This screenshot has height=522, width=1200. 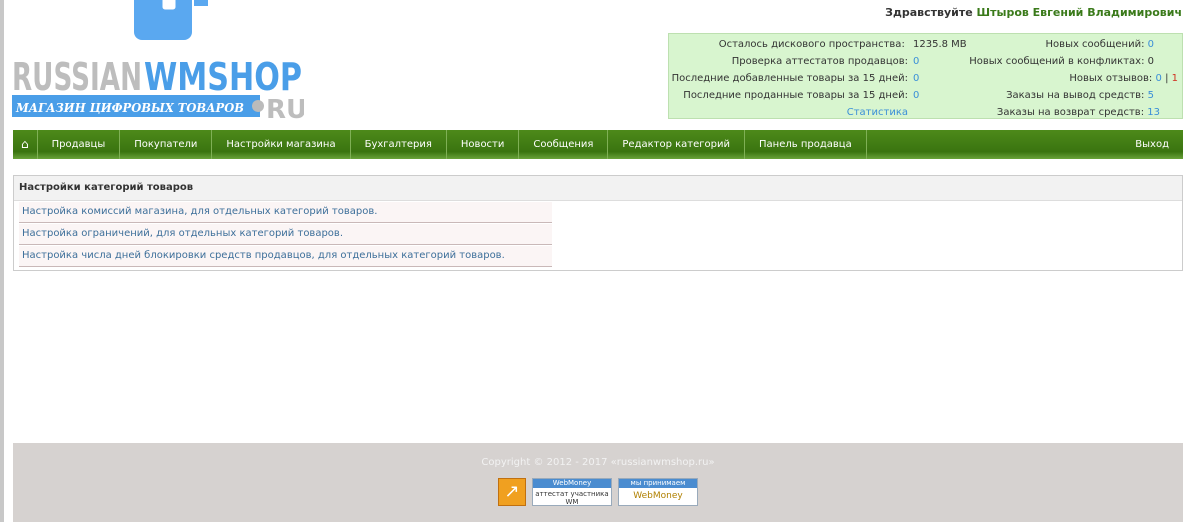 I want to click on svg-text: МАГАЗИН ЦИФРОВЫХ ТОВАРОВ, so click(x=129, y=108).